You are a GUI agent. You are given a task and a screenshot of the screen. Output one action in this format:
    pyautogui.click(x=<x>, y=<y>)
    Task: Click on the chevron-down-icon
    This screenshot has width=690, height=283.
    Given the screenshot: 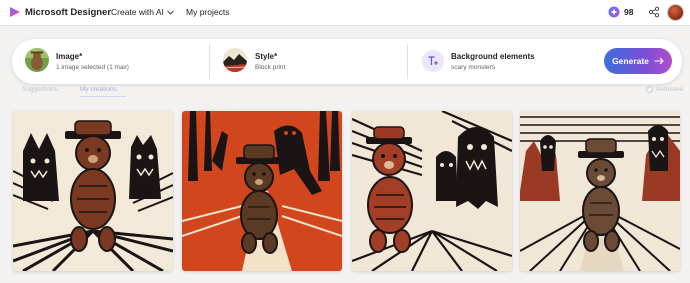 What is the action you would take?
    pyautogui.click(x=170, y=12)
    